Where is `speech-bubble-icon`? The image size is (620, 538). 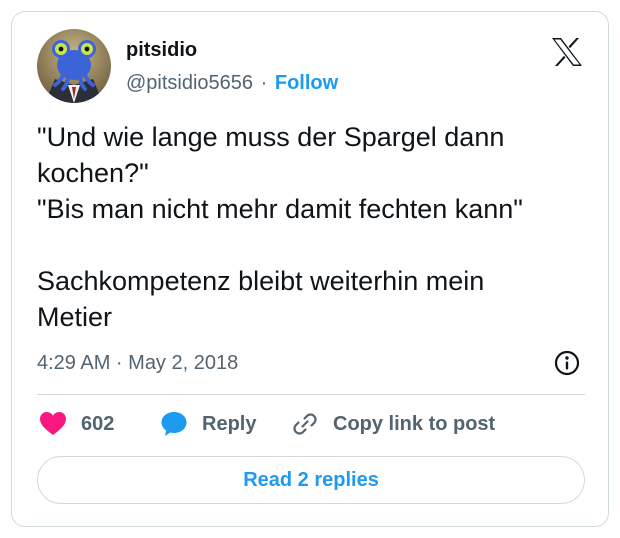
speech-bubble-icon is located at coordinates (174, 424).